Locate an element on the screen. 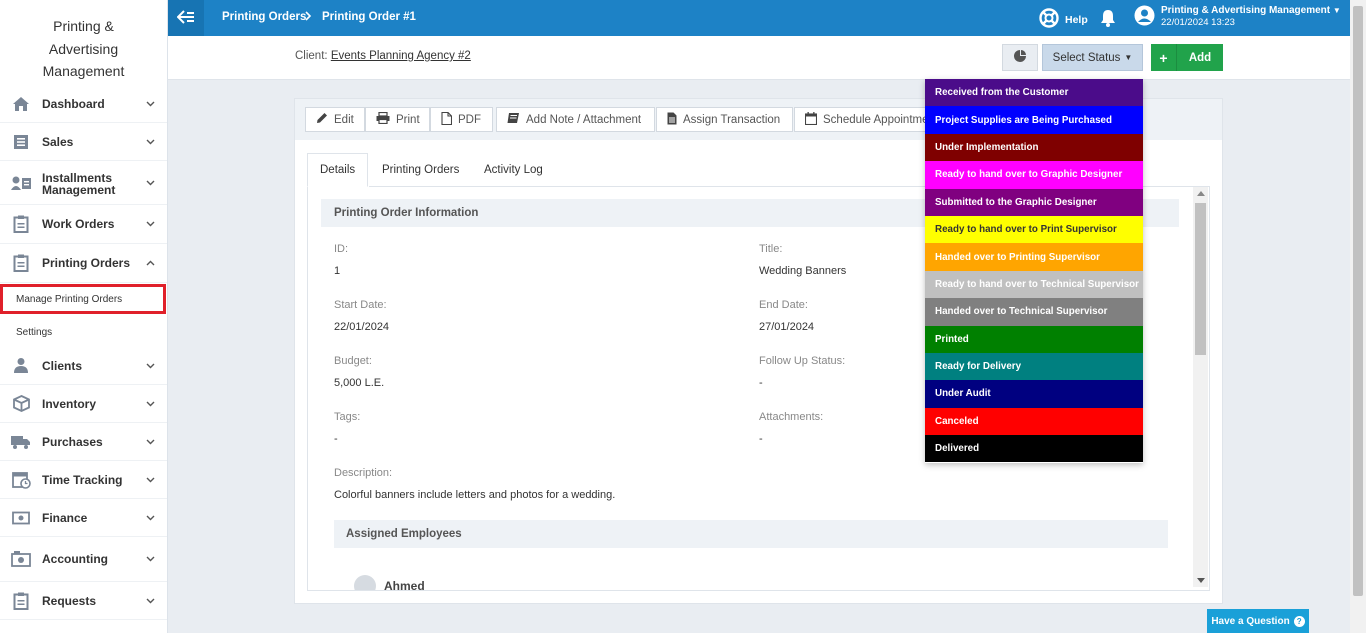 This screenshot has height=633, width=1366. question-icon: ? is located at coordinates (1299, 621).